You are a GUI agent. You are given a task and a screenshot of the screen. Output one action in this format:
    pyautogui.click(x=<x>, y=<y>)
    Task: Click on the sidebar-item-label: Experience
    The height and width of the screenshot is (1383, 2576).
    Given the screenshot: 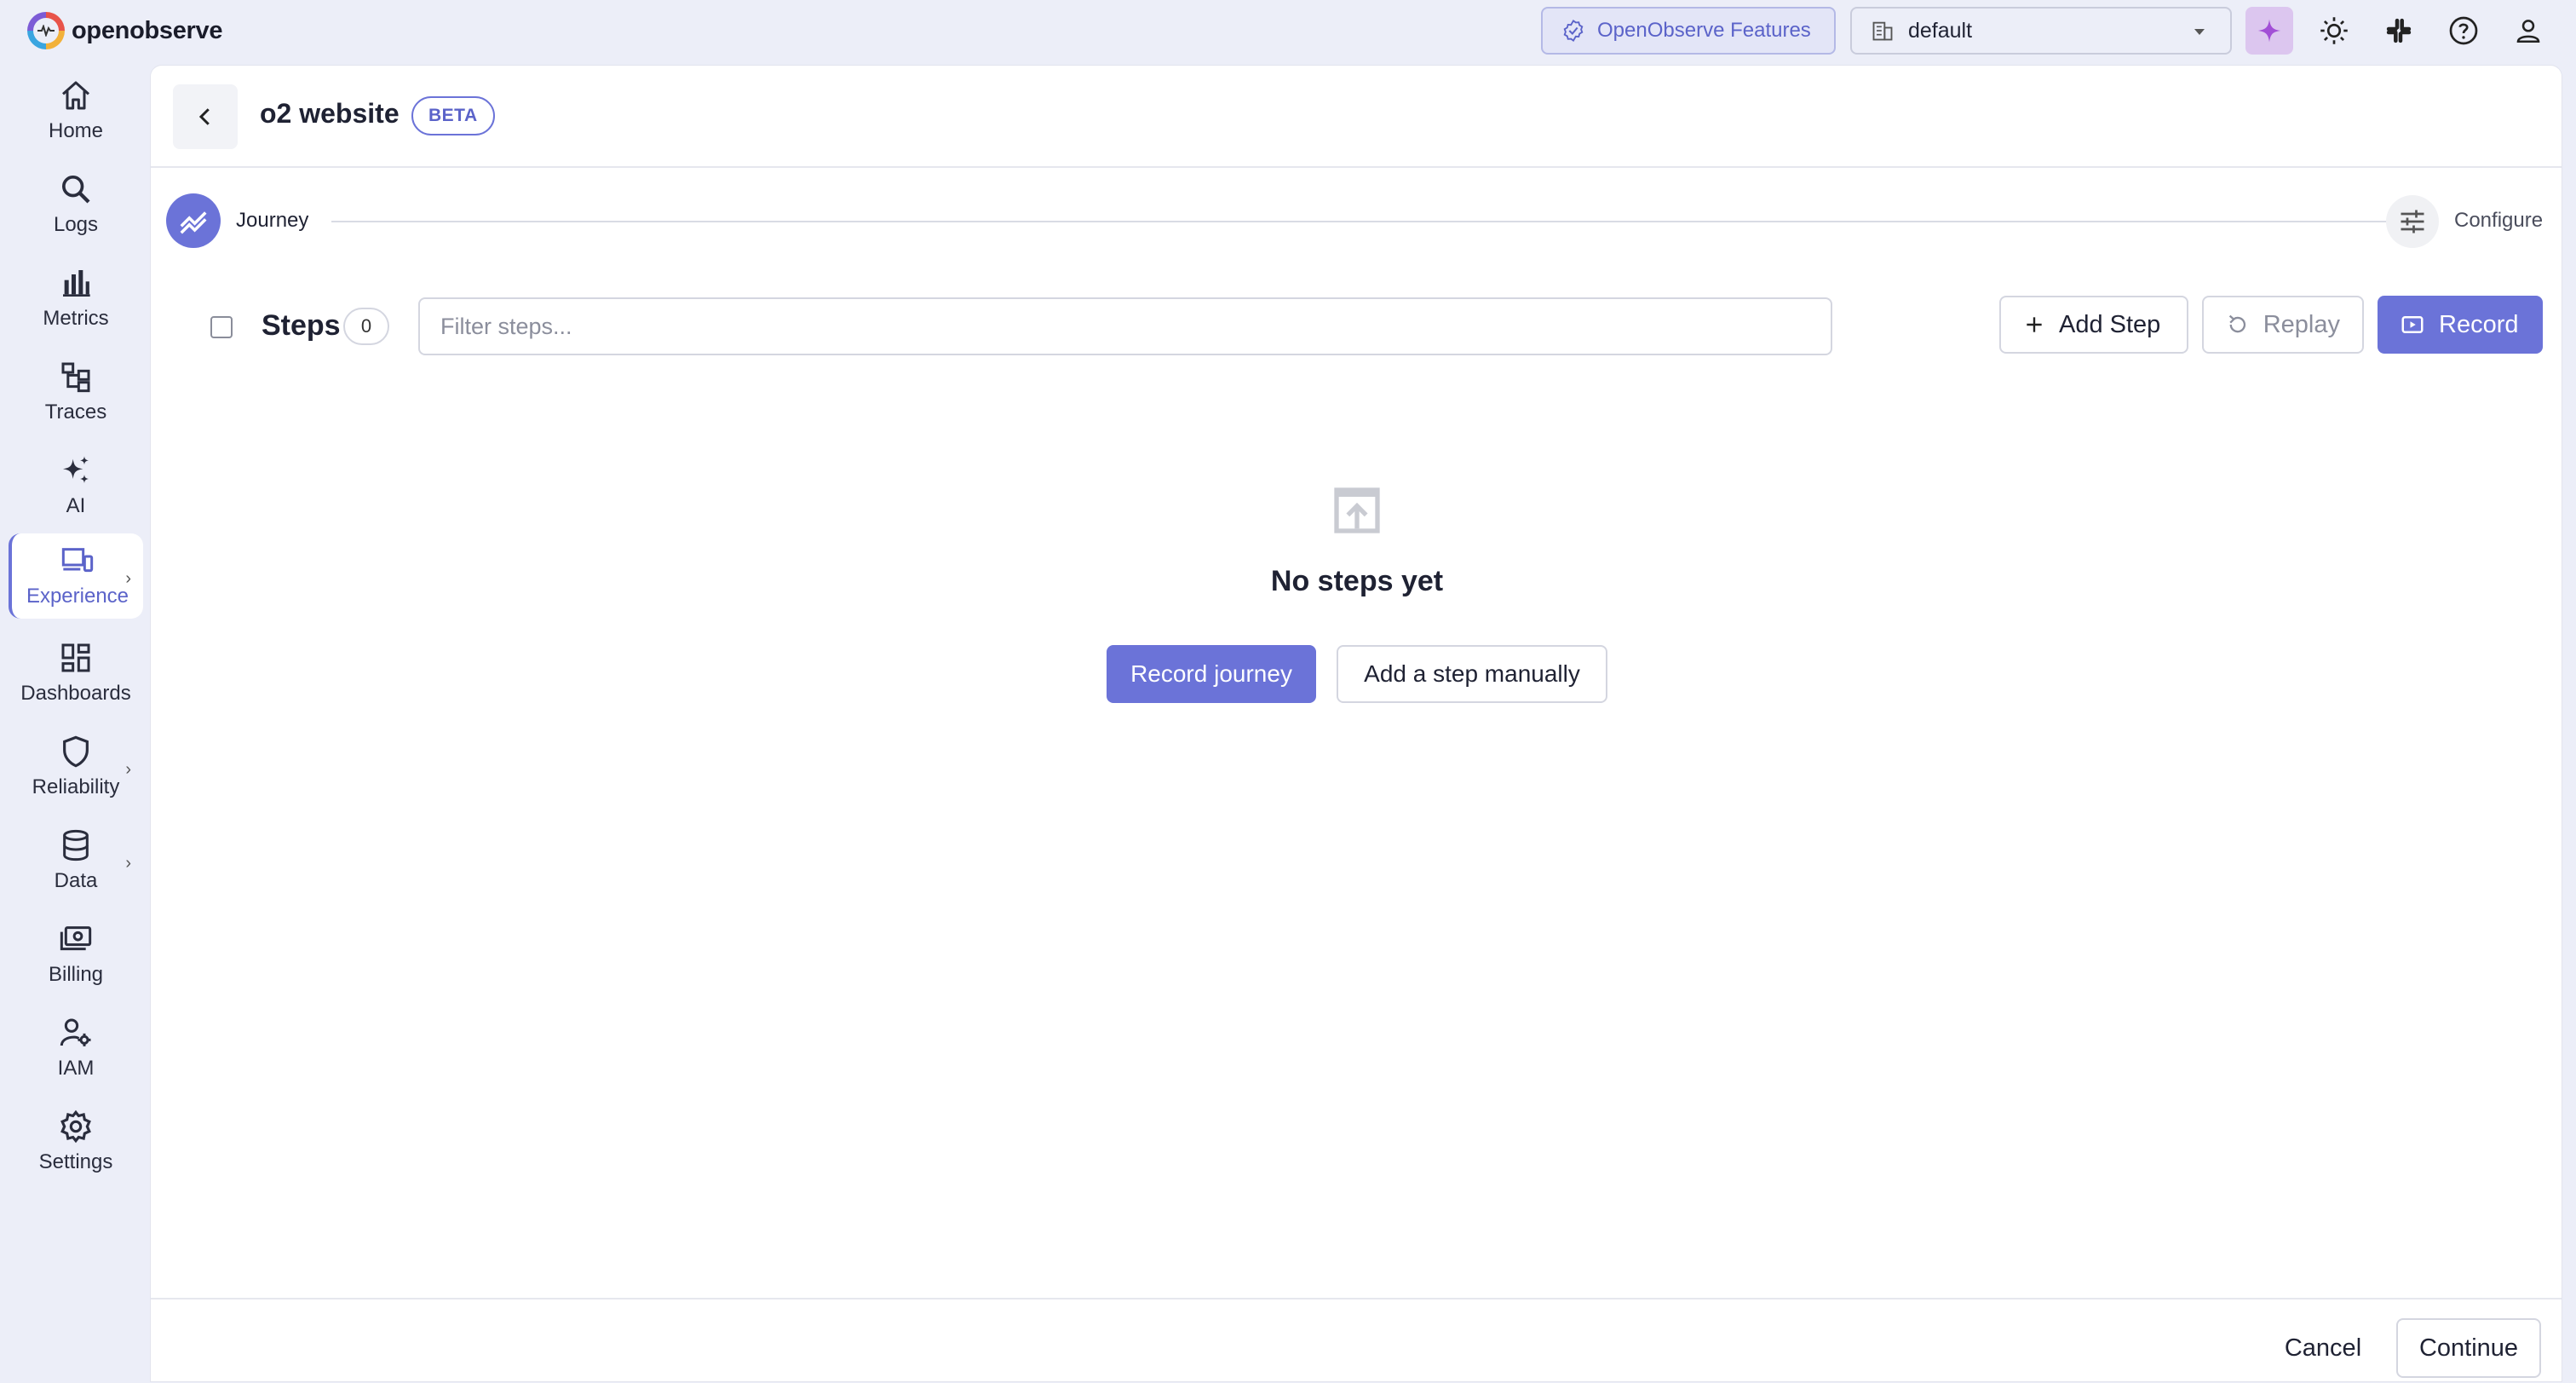 What is the action you would take?
    pyautogui.click(x=77, y=596)
    